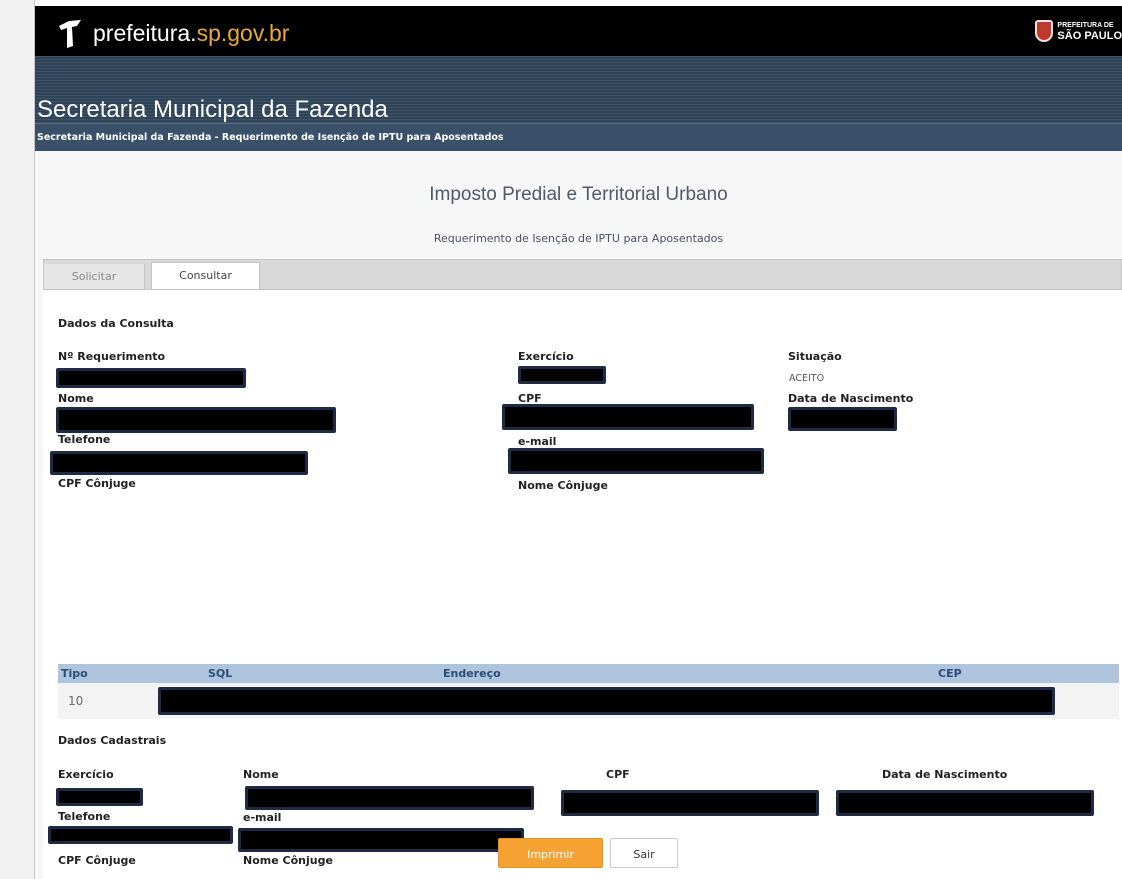  What do you see at coordinates (205, 275) in the screenshot?
I see `tab-consultar: Consultar` at bounding box center [205, 275].